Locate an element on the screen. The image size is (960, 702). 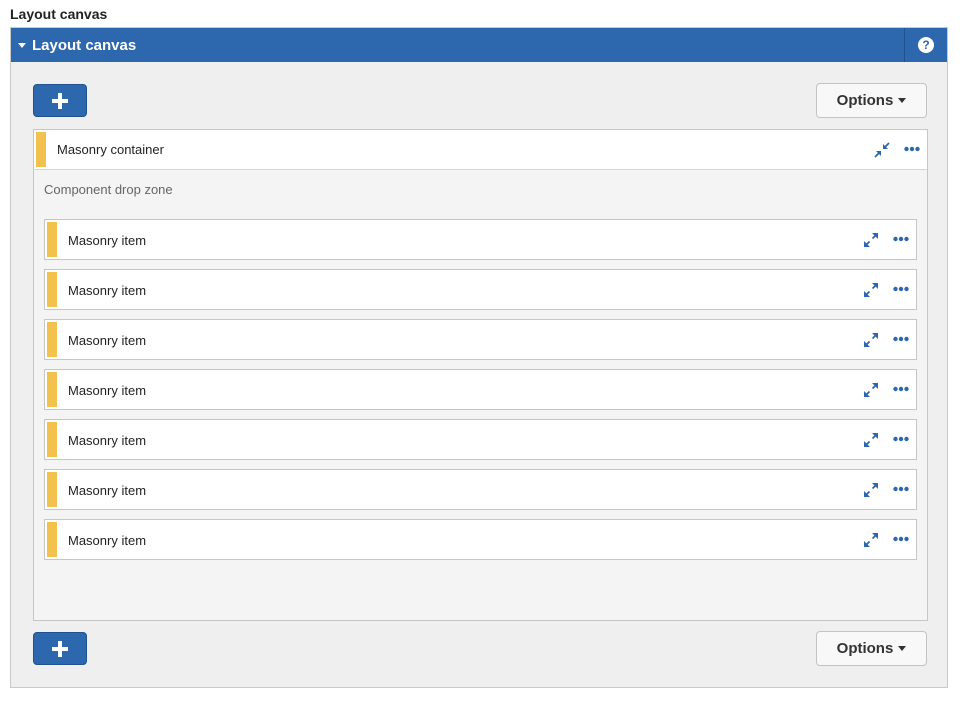
add-component-button-top is located at coordinates (60, 100).